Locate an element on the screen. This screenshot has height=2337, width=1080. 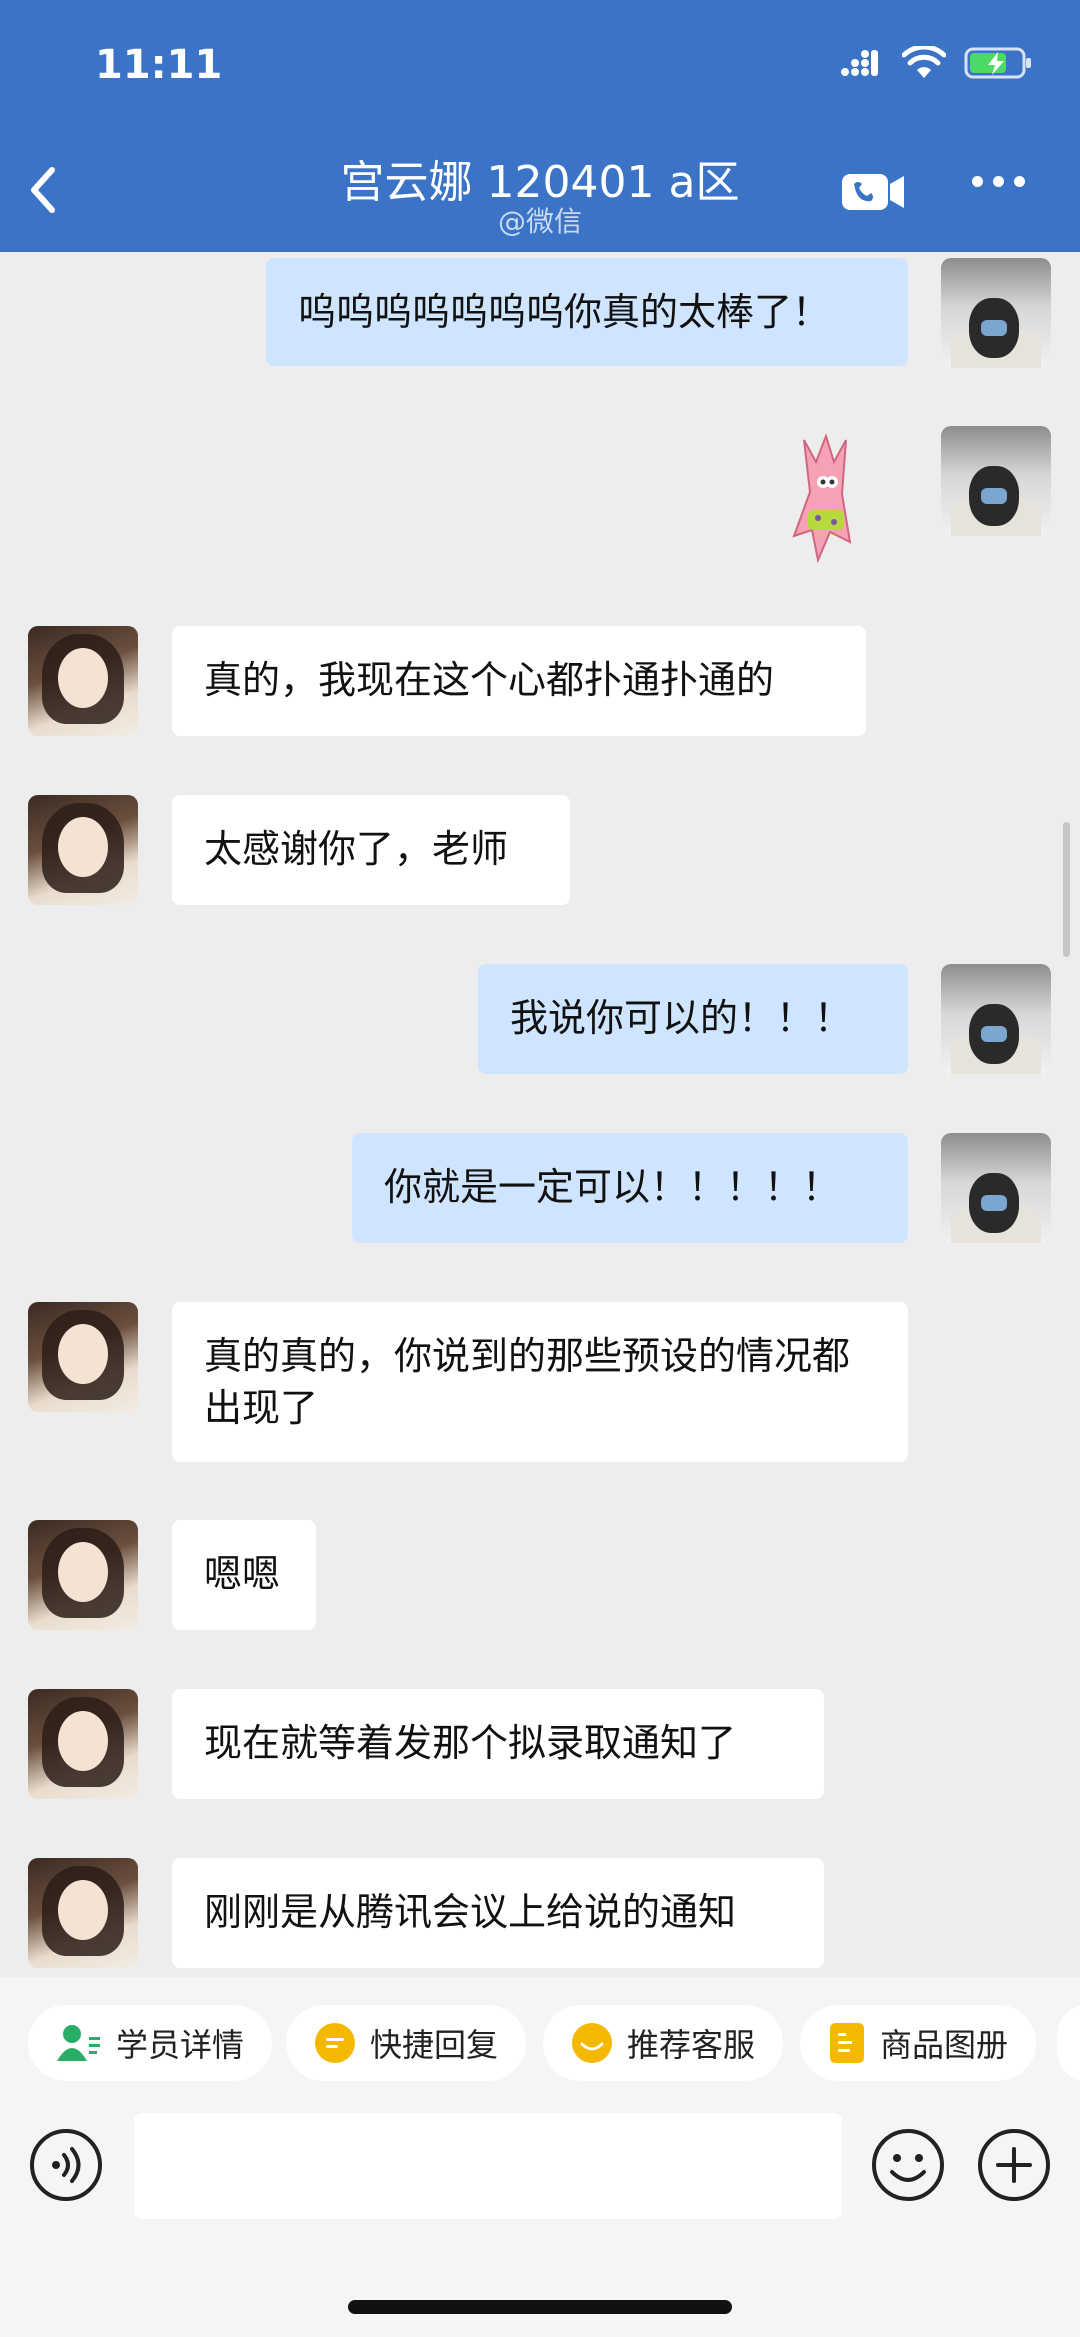
recommend-service-button: 推荐客服 is located at coordinates (663, 2043).